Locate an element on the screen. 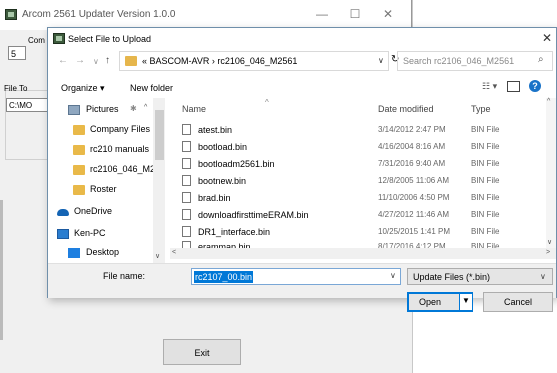 The height and width of the screenshot is (373, 557). nav-item-label: Pictures is located at coordinates (102, 109).